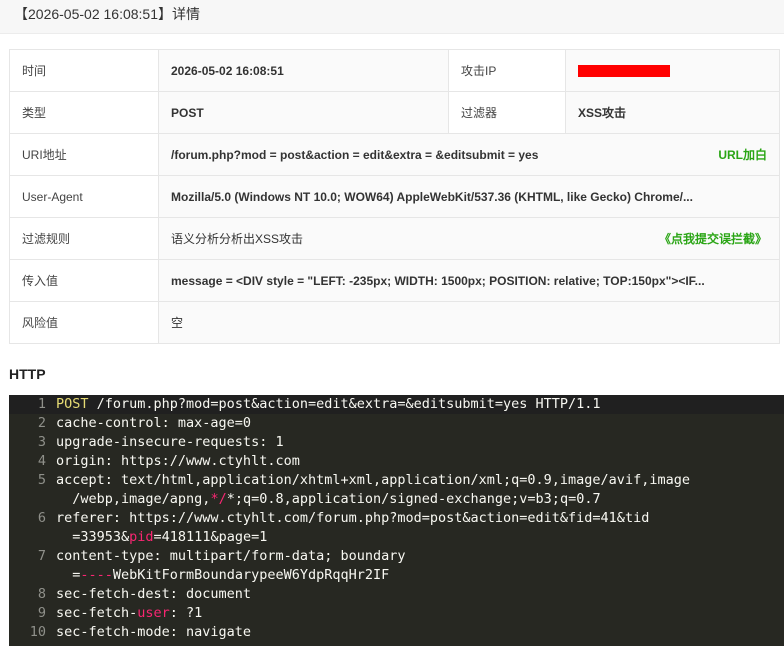 This screenshot has width=784, height=646. I want to click on code-line: =----WebKitFormBoundarypeeW6YdpRqqHr2IF, so click(396, 575).